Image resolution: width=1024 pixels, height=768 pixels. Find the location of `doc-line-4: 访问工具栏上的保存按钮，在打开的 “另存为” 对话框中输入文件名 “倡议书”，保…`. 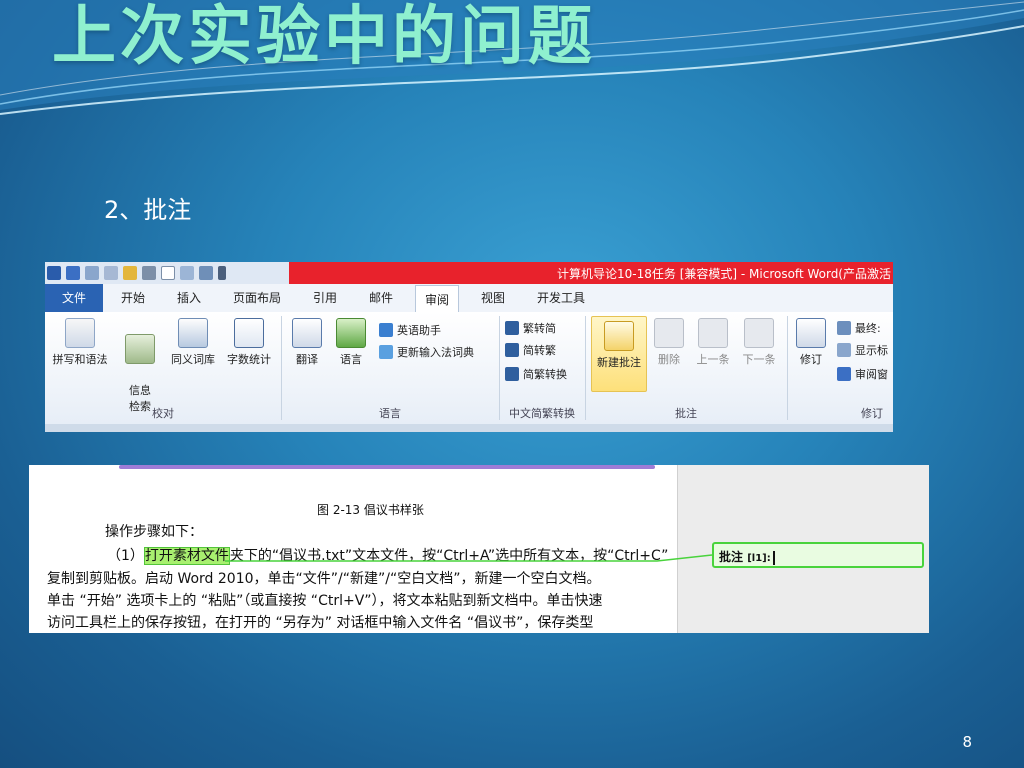

doc-line-4: 访问工具栏上的保存按钮，在打开的 “另存为” 对话框中输入文件名 “倡议书”，保… is located at coordinates (320, 623).